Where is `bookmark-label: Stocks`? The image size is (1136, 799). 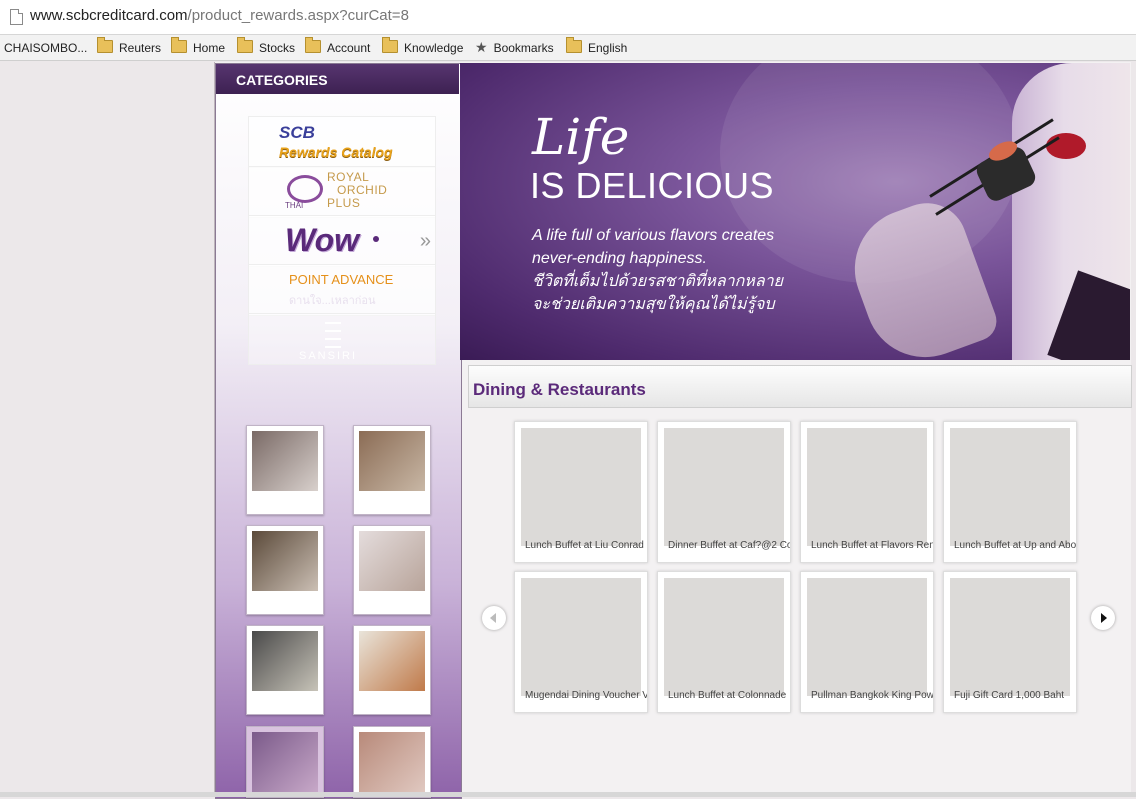 bookmark-label: Stocks is located at coordinates (277, 47).